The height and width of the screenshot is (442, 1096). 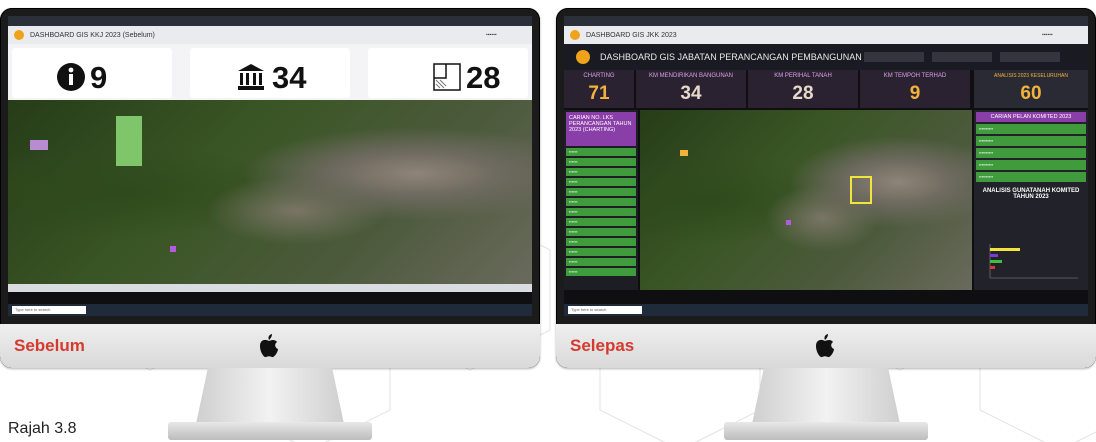 I want to click on landuse-analysis-heading: ANALISIS GUNATANAH KOMITED TAHUN 2023, so click(x=1031, y=194).